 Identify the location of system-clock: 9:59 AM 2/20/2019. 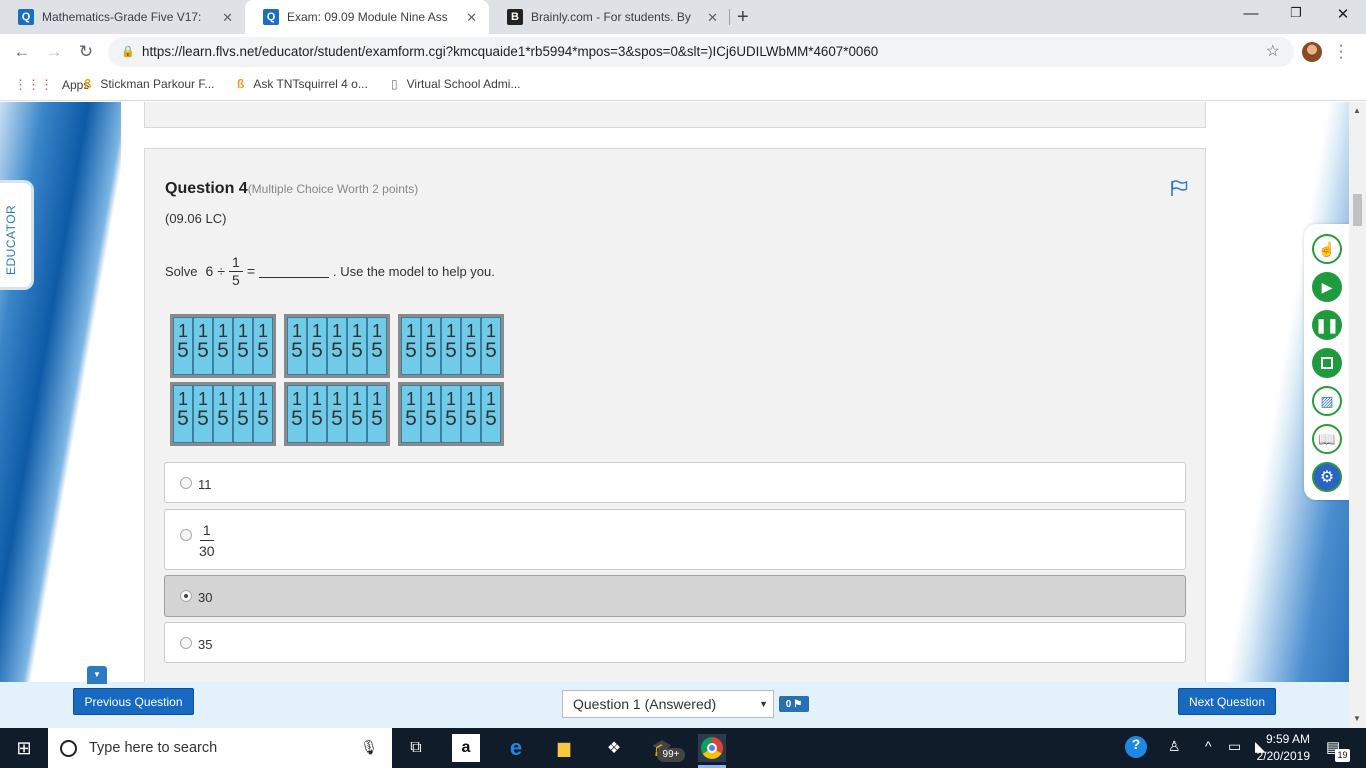
(1280, 748).